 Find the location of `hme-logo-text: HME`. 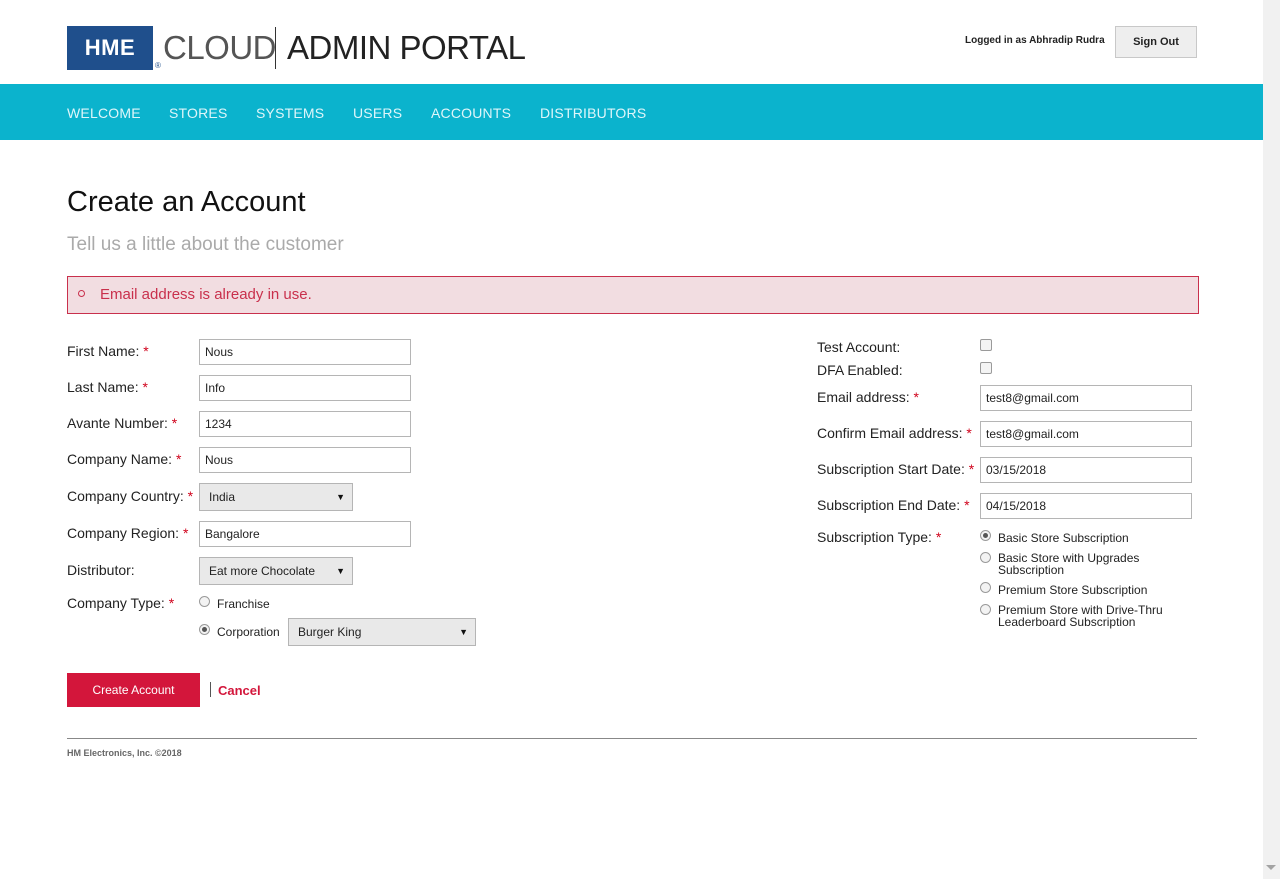

hme-logo-text: HME is located at coordinates (110, 47).